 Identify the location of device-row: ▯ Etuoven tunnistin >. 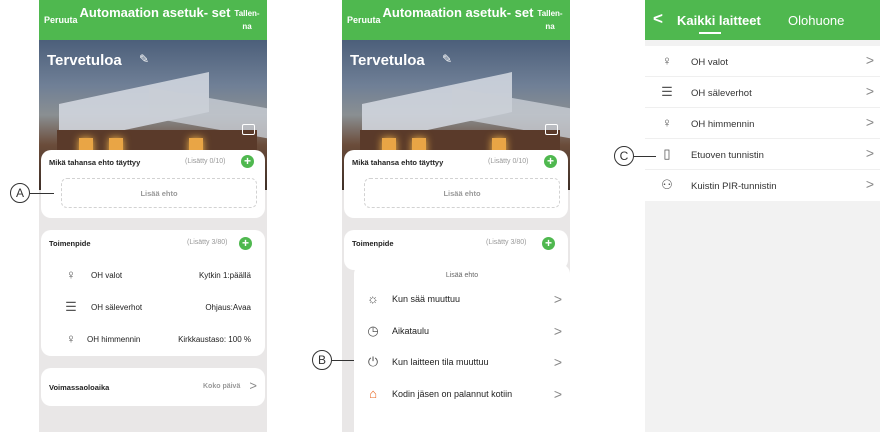
(762, 154).